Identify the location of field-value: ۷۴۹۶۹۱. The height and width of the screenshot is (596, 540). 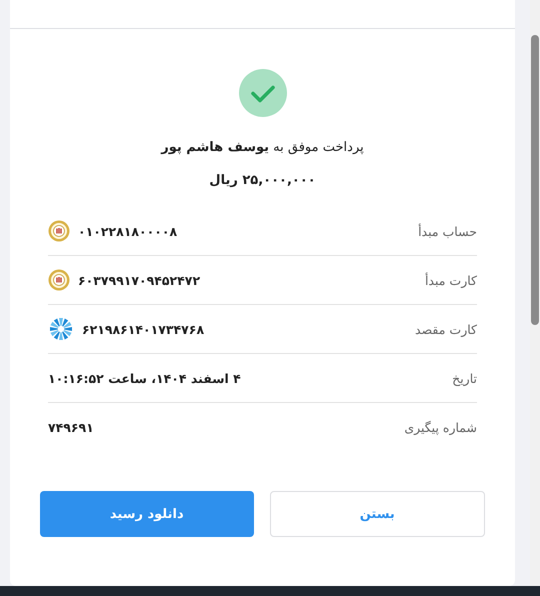
(71, 427).